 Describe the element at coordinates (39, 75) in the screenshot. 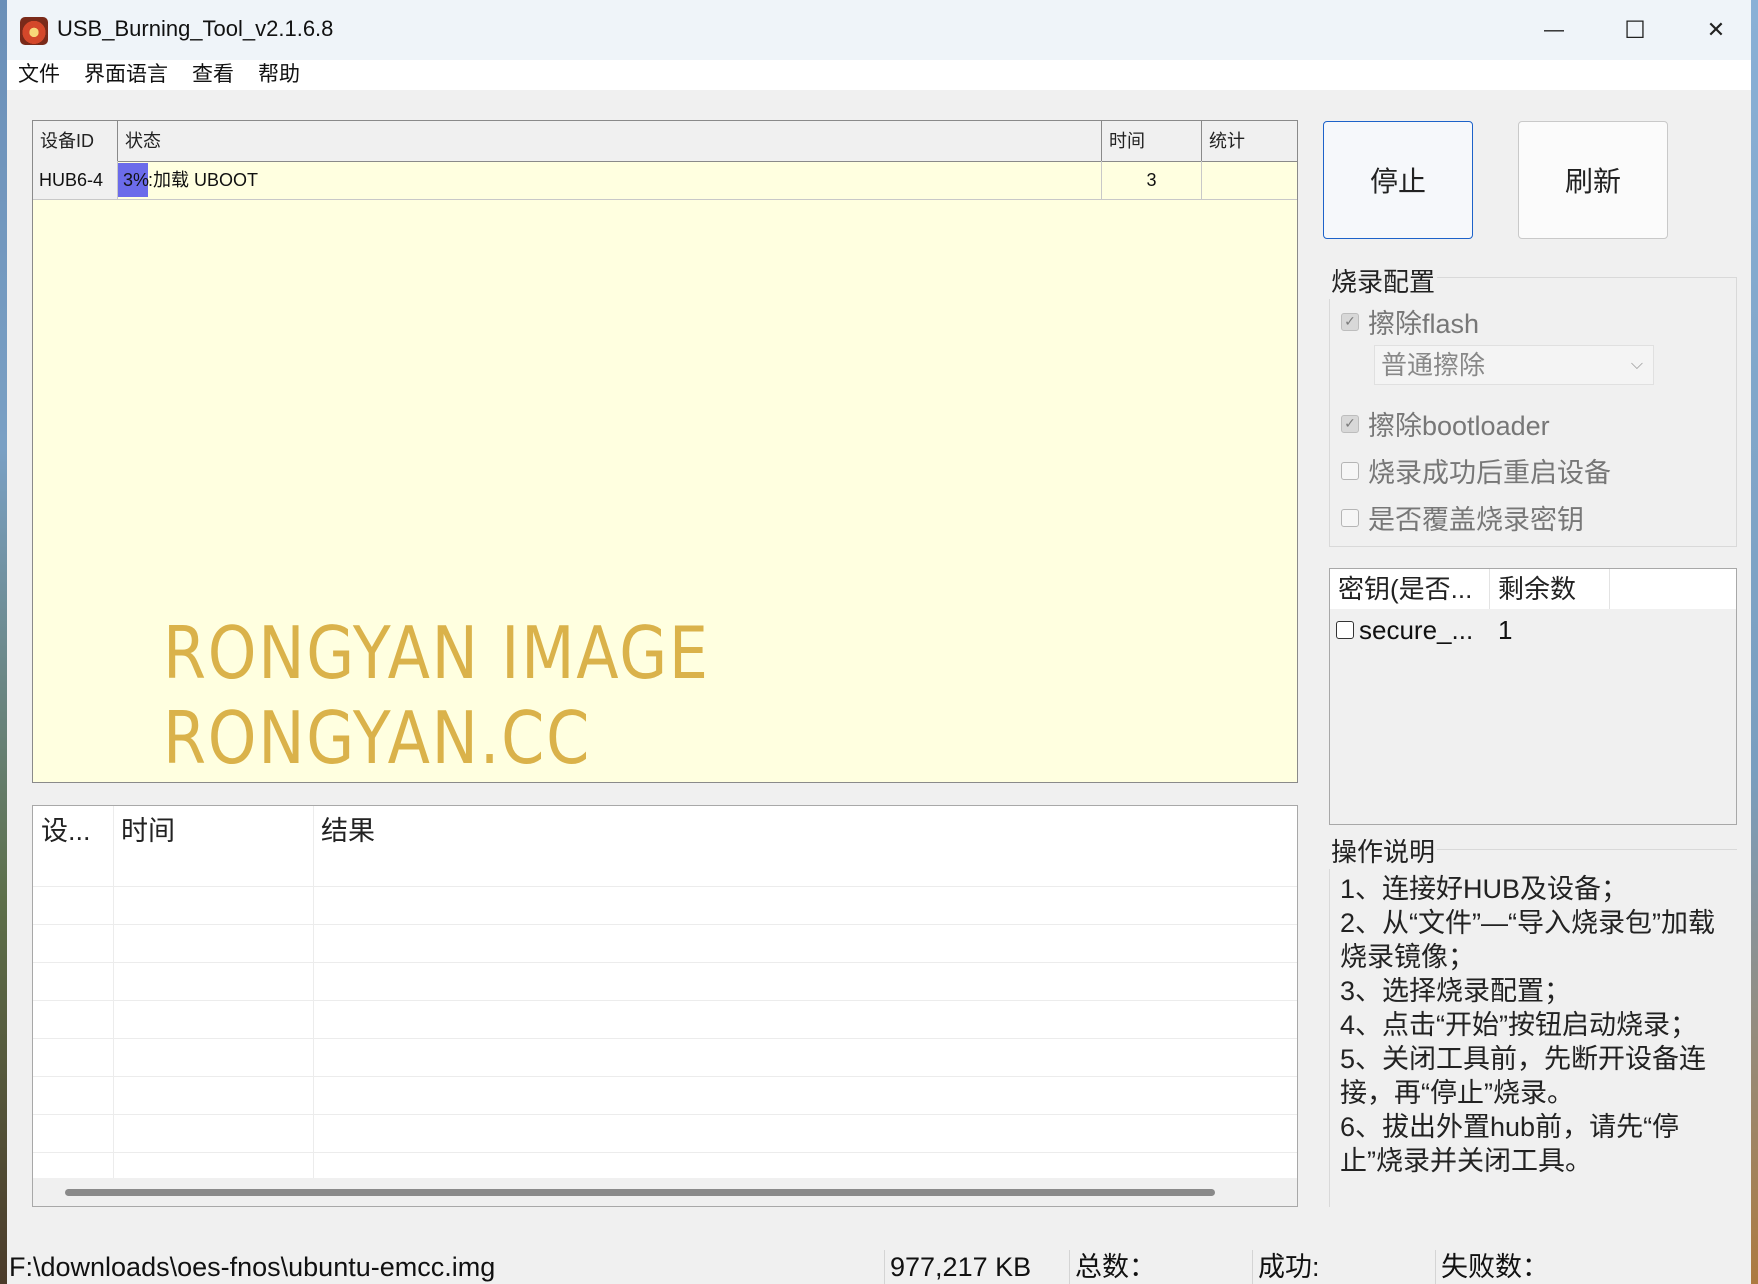

I see `menu-file: 文件` at that location.